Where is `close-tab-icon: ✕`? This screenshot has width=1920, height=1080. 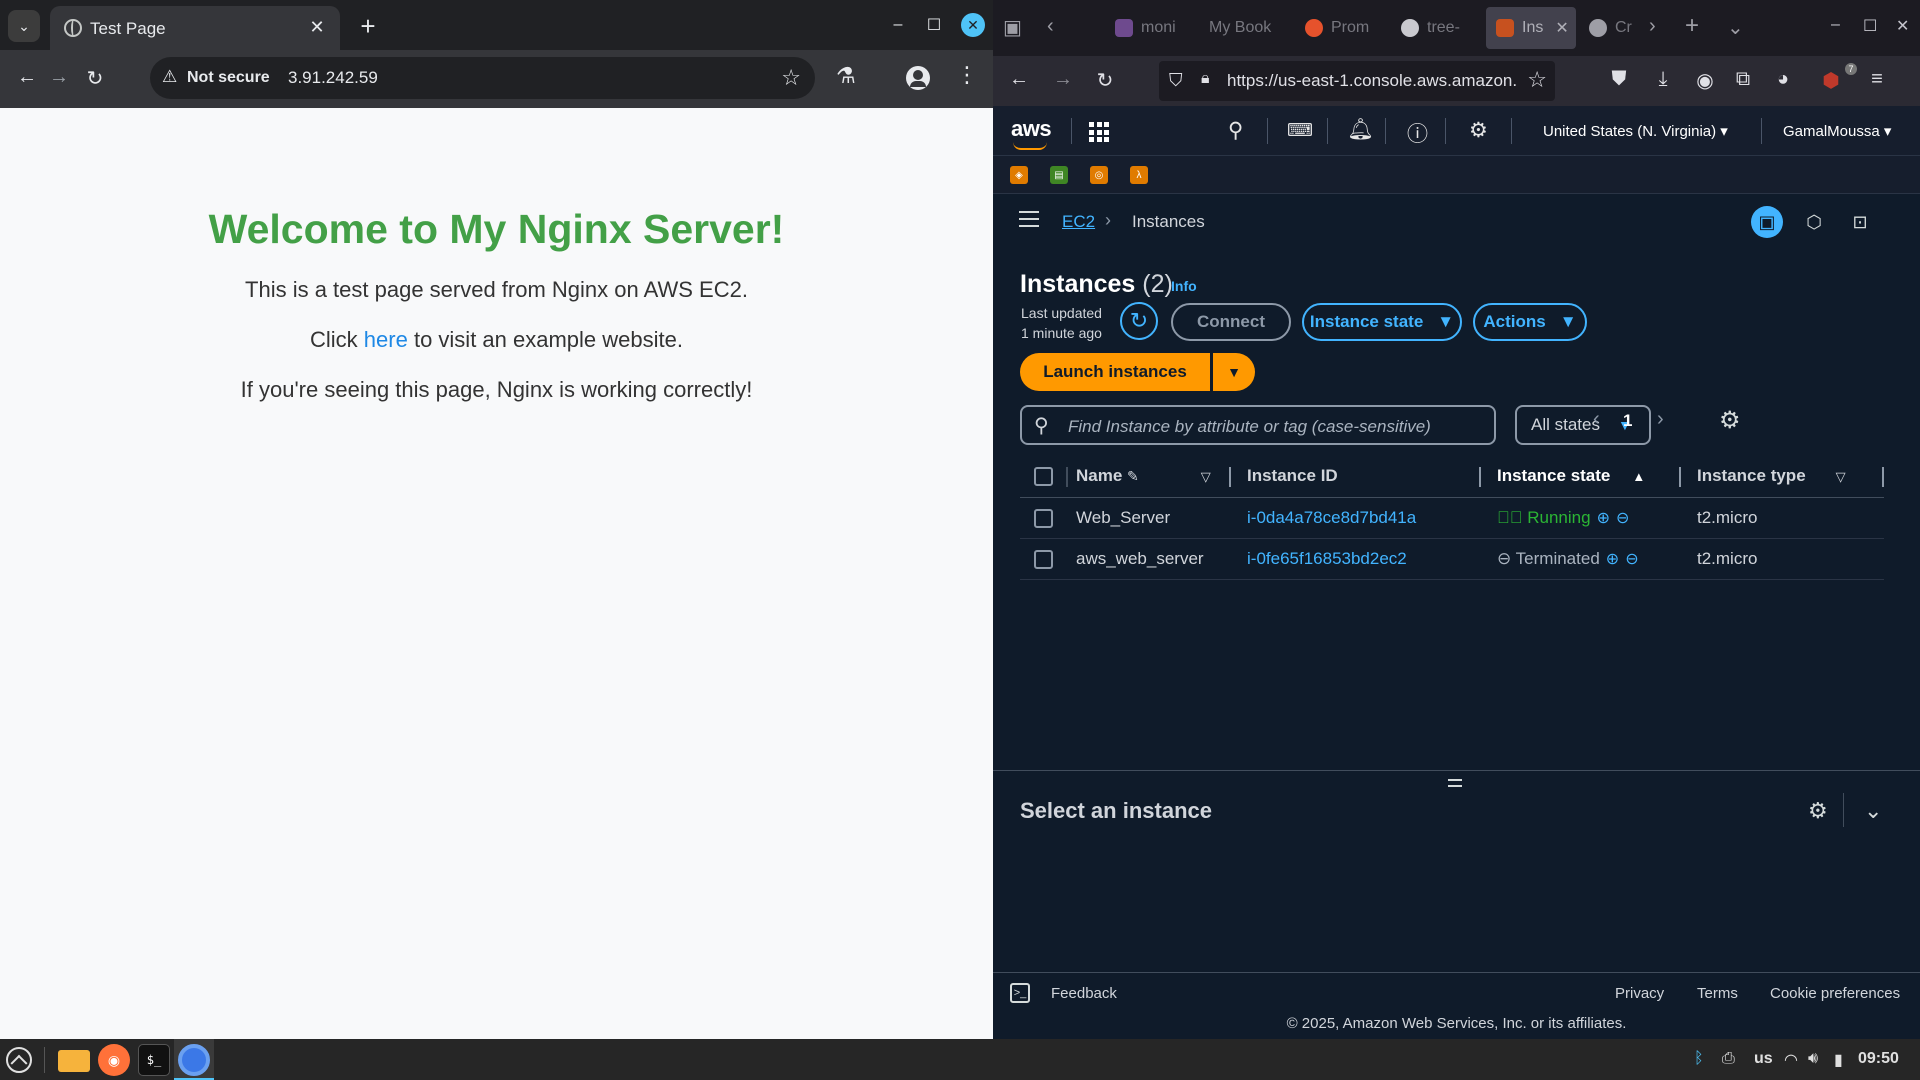 close-tab-icon: ✕ is located at coordinates (1561, 28).